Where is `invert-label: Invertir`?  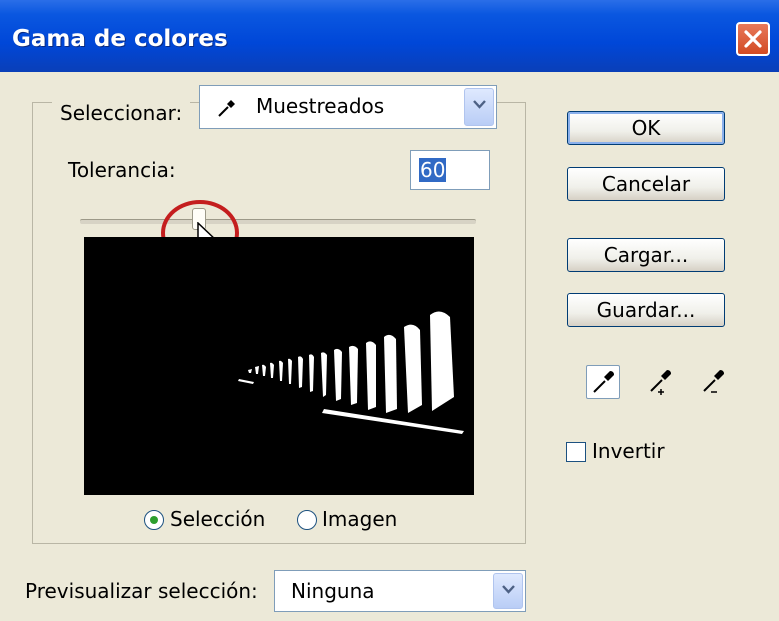
invert-label: Invertir is located at coordinates (628, 451).